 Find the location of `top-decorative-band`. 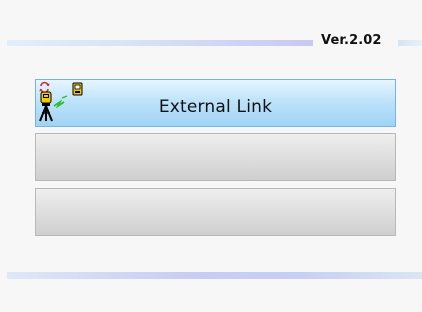

top-decorative-band is located at coordinates (160, 43).